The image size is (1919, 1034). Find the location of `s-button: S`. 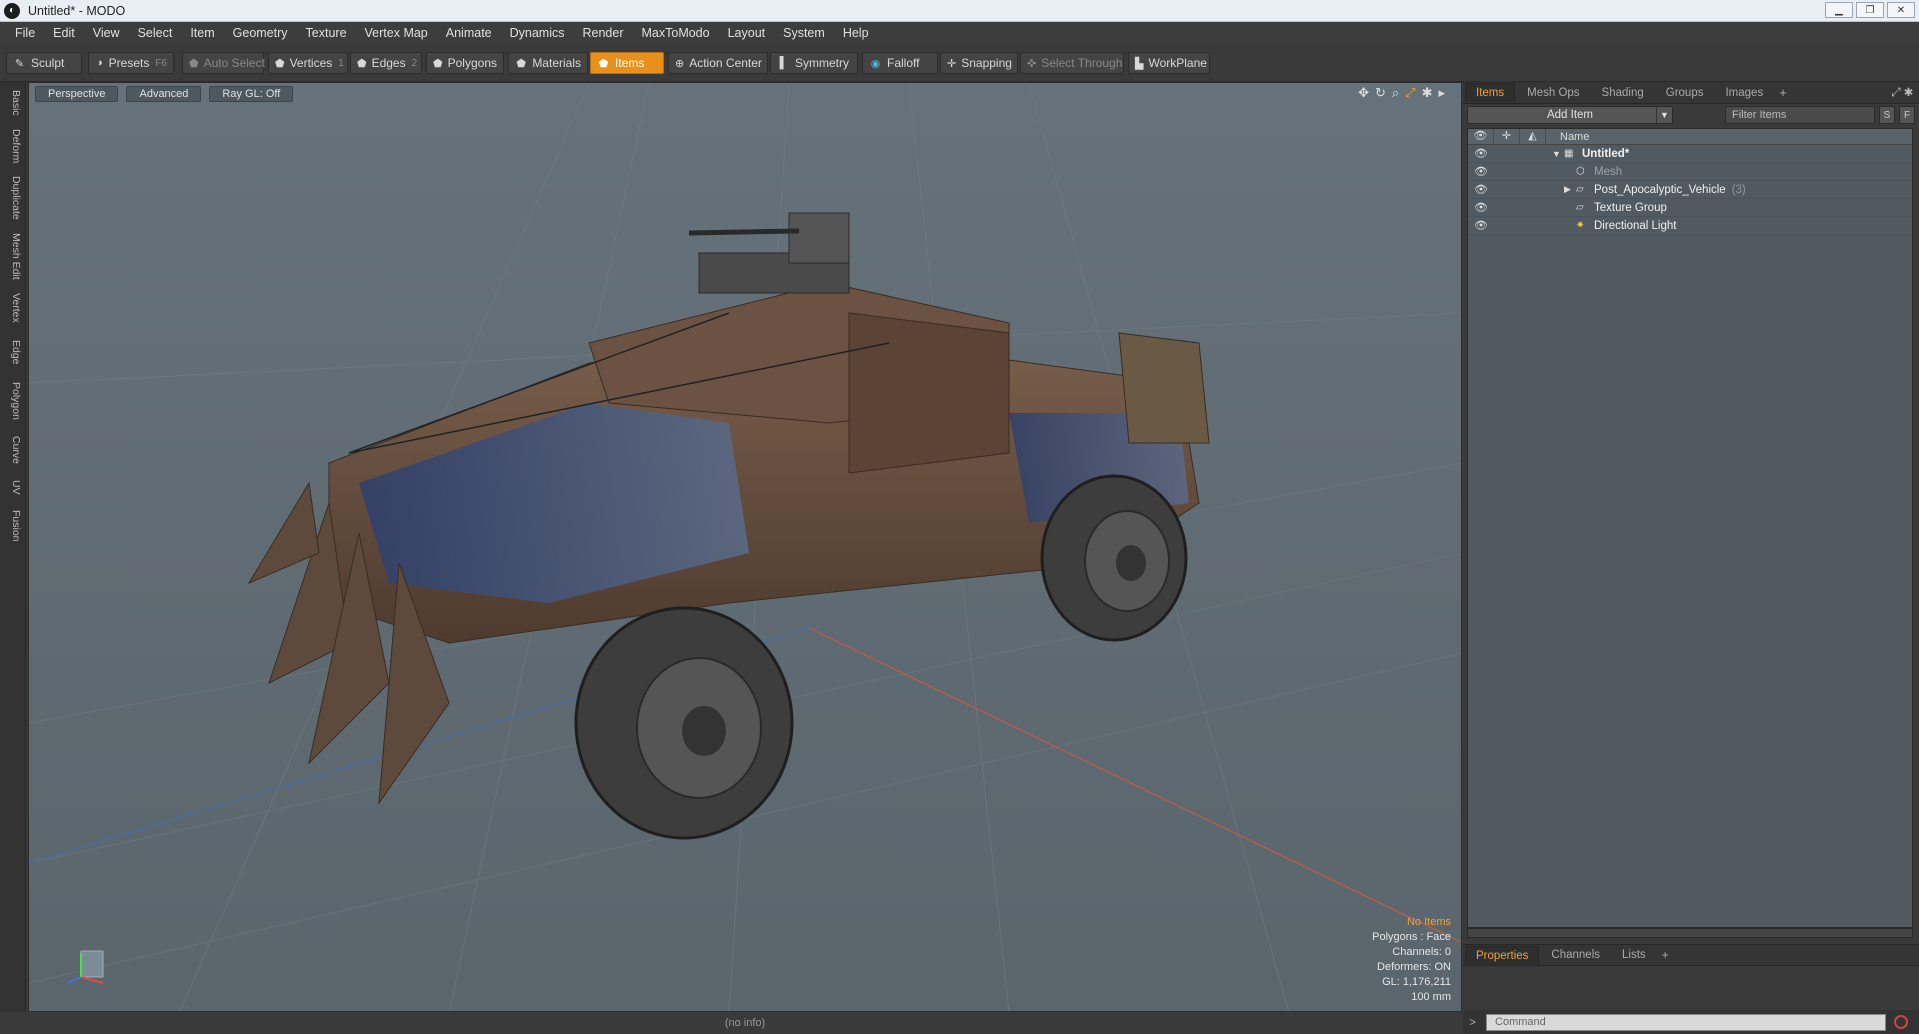

s-button: S is located at coordinates (1887, 115).